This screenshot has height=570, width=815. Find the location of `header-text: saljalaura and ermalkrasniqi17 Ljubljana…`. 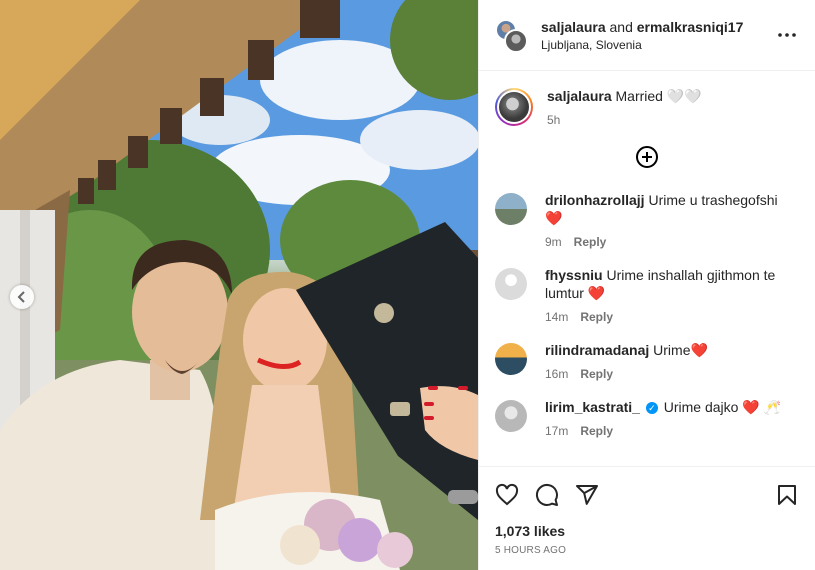

header-text: saljalaura and ermalkrasniqi17 Ljubljana… is located at coordinates (658, 35).